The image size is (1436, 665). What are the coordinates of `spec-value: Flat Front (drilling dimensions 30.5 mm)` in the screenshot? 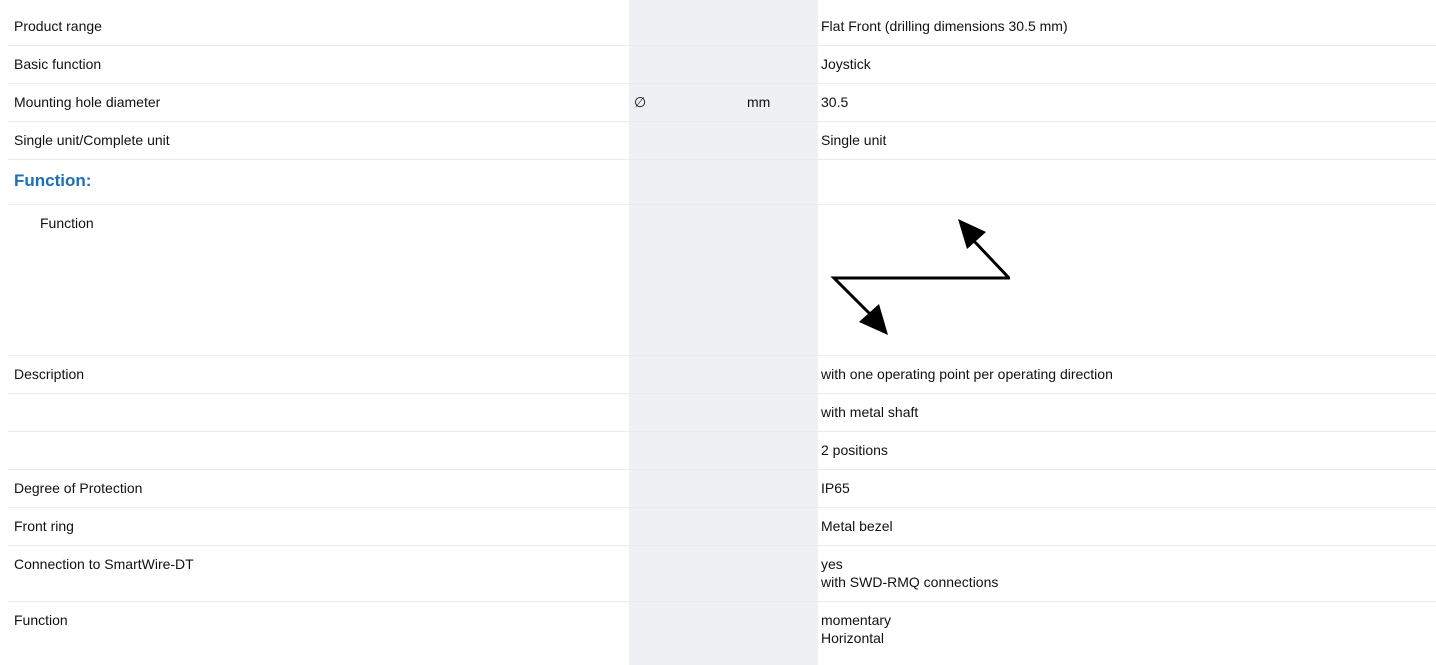 It's located at (944, 26).